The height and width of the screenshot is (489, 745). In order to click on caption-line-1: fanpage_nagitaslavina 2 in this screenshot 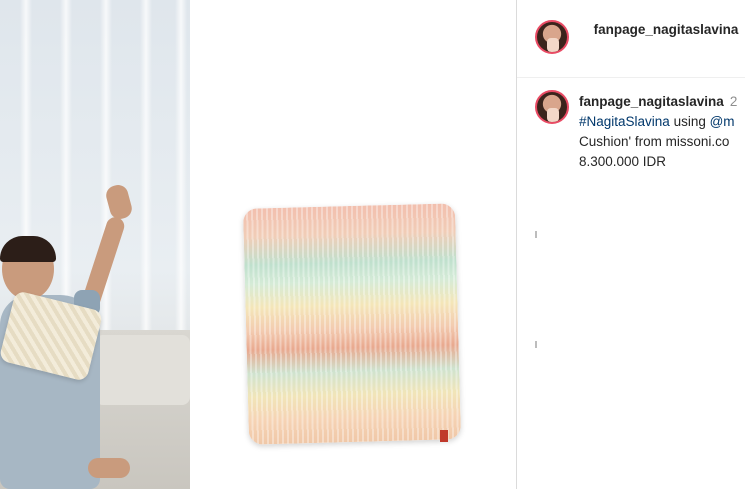, I will do `click(662, 102)`.